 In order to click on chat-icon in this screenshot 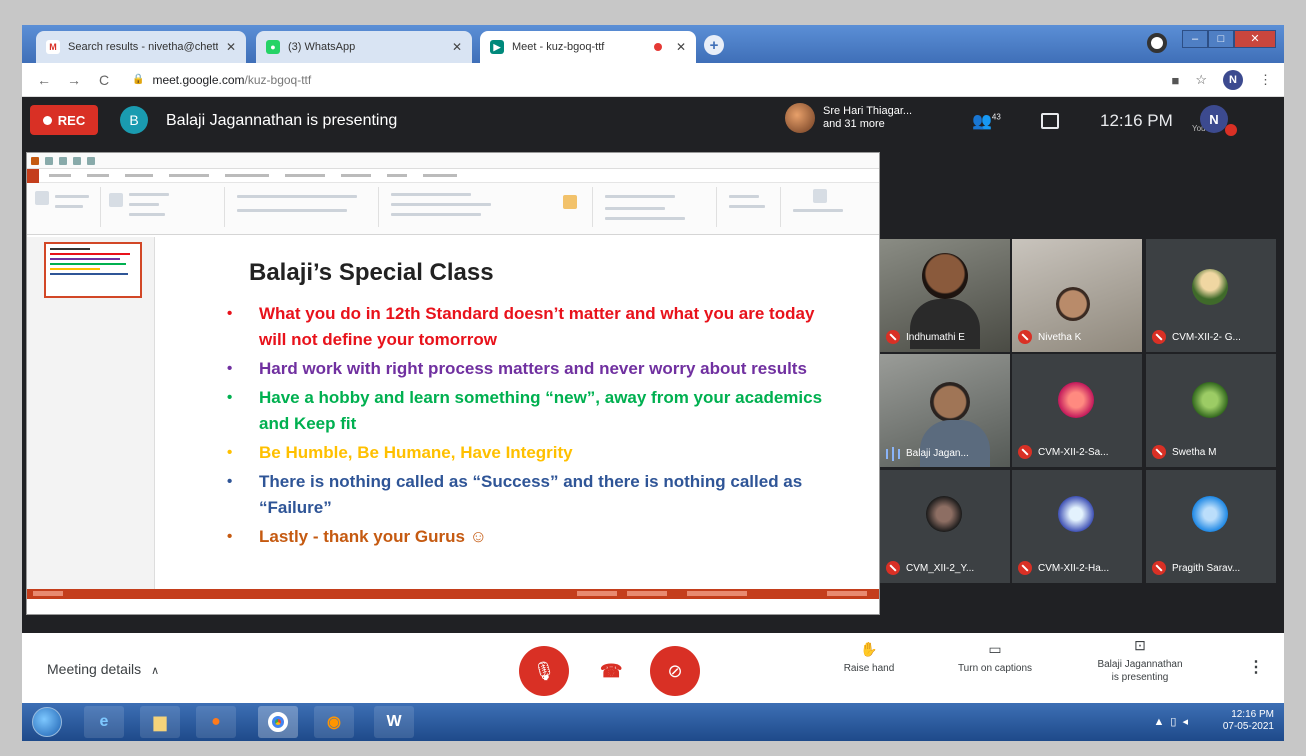, I will do `click(1049, 121)`.